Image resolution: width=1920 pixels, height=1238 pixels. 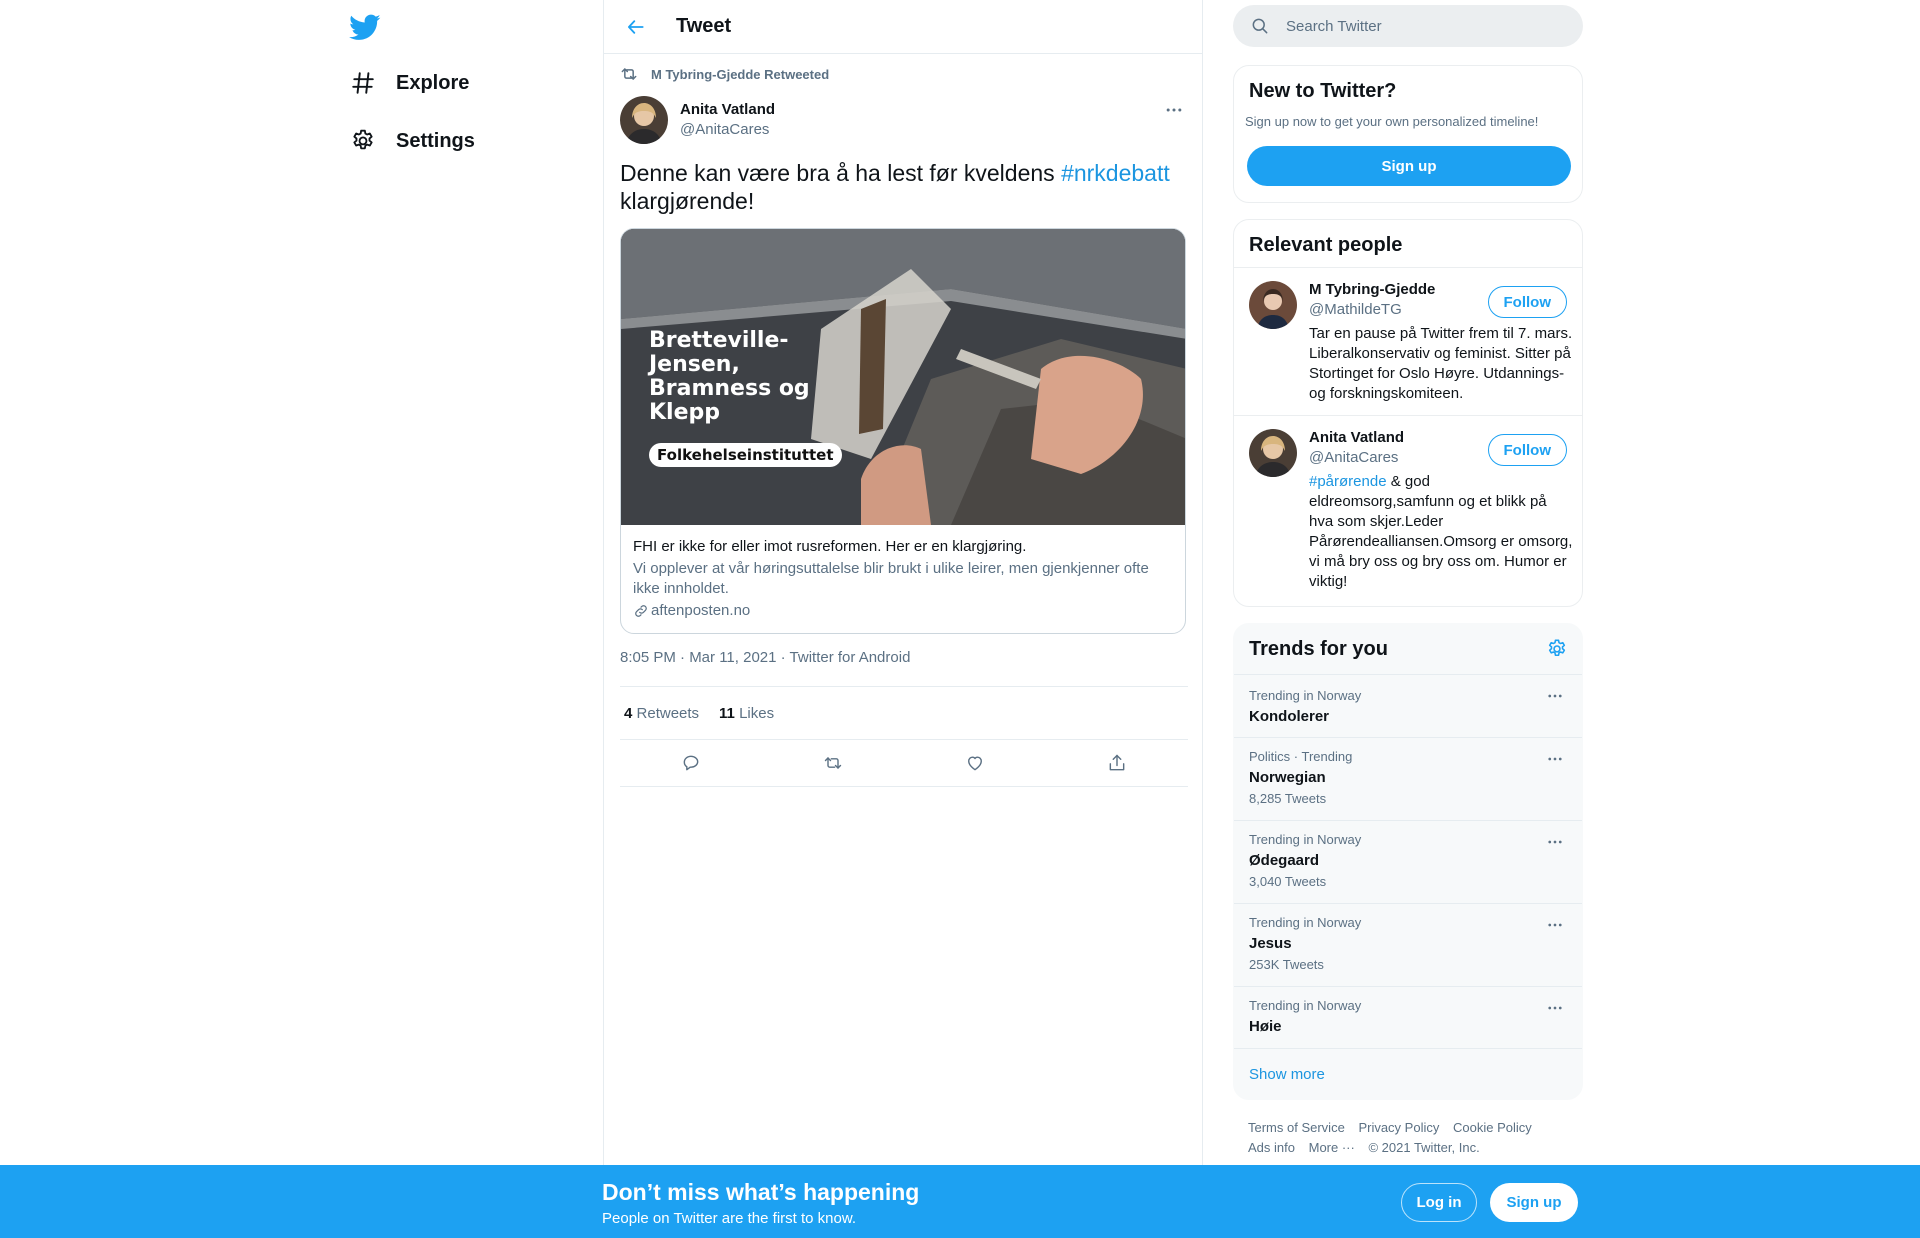 I want to click on card-image-line: Jensen,, so click(x=694, y=364).